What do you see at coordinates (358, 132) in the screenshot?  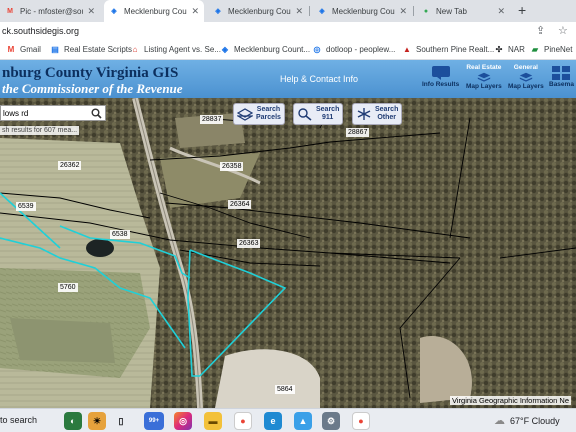 I see `parcel-label: 28867` at bounding box center [358, 132].